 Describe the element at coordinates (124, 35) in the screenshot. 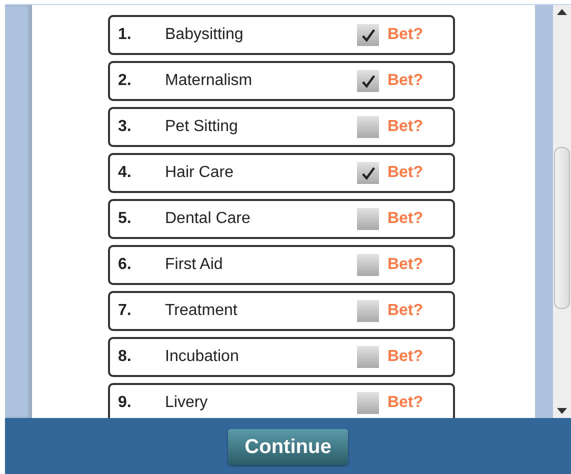

I see `item-number: 1.` at that location.